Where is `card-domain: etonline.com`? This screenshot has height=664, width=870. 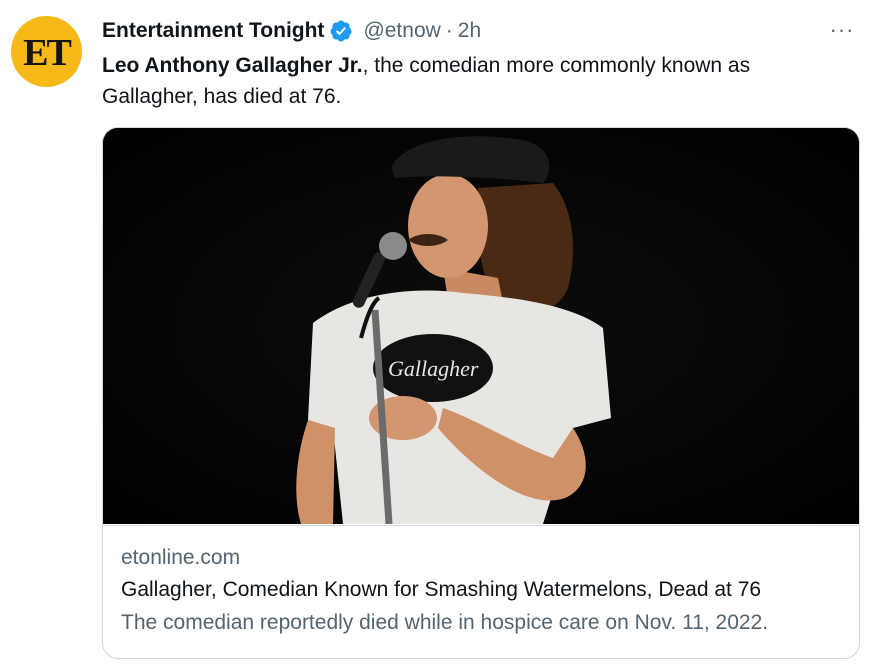 card-domain: etonline.com is located at coordinates (181, 557).